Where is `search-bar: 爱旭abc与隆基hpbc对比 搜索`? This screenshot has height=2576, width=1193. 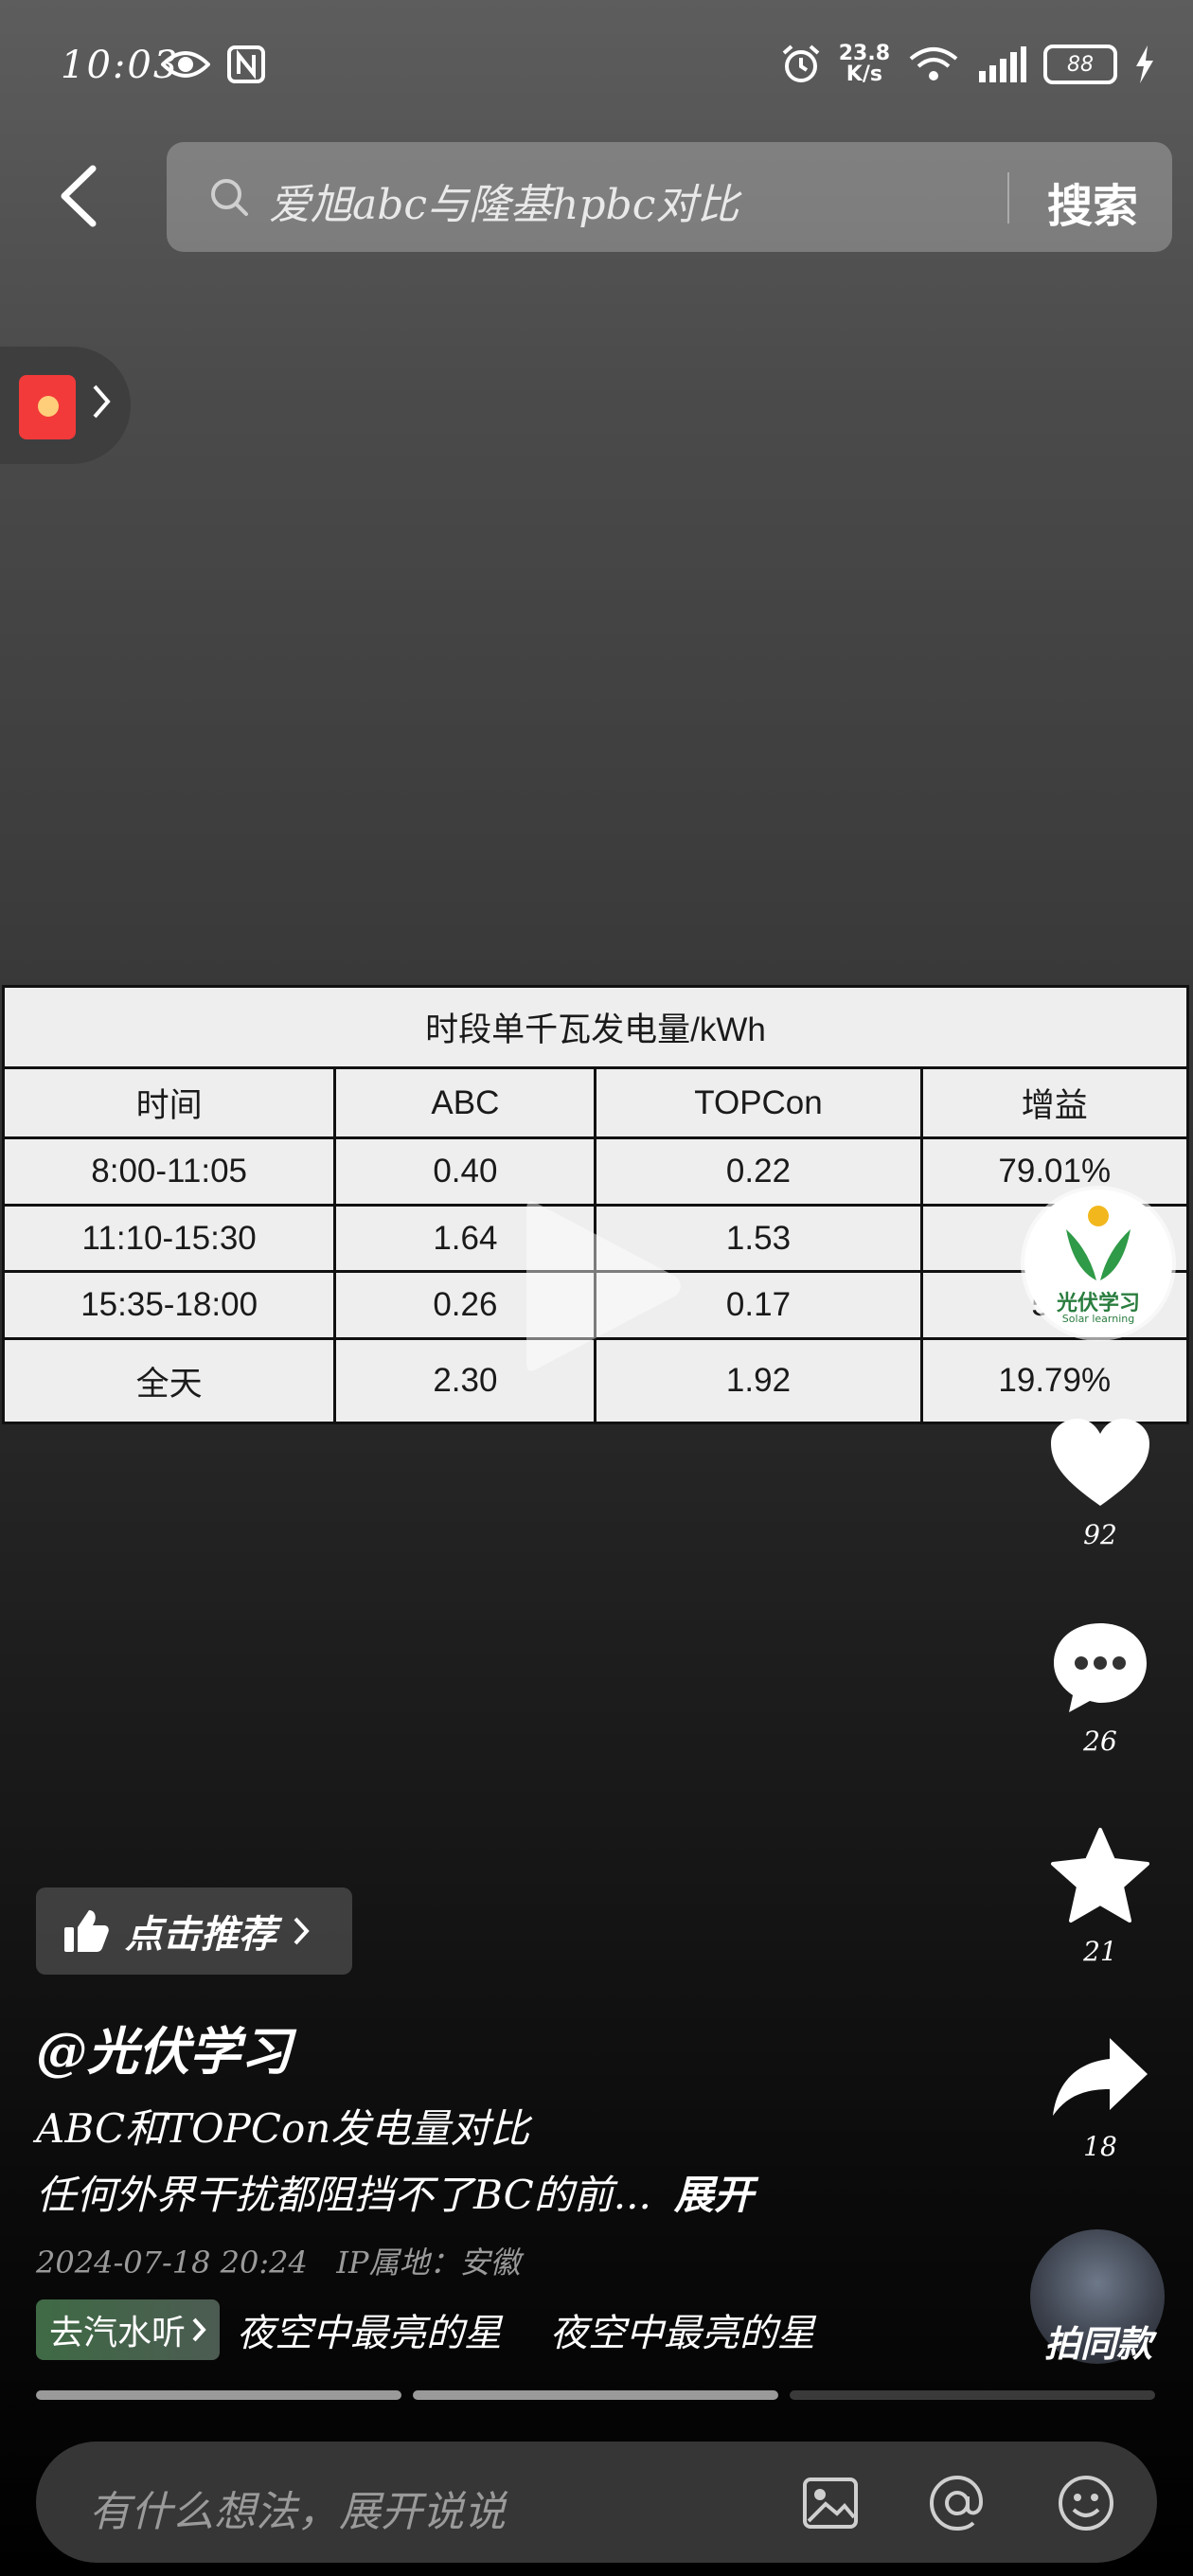
search-bar: 爱旭abc与隆基hpbc对比 搜索 is located at coordinates (669, 197).